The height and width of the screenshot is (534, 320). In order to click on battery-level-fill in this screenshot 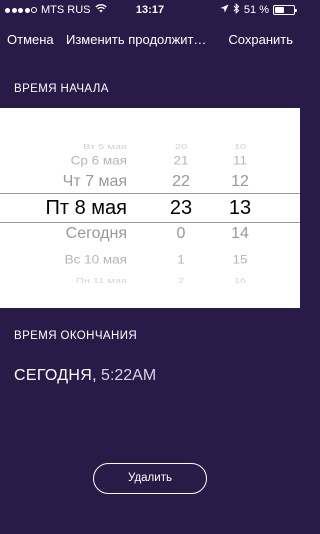, I will do `click(279, 10)`.